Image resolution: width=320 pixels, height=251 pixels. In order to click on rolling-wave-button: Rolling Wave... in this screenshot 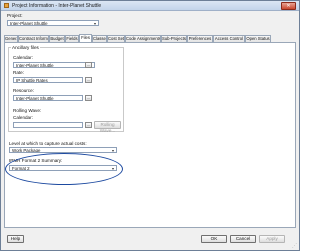, I will do `click(107, 127)`.